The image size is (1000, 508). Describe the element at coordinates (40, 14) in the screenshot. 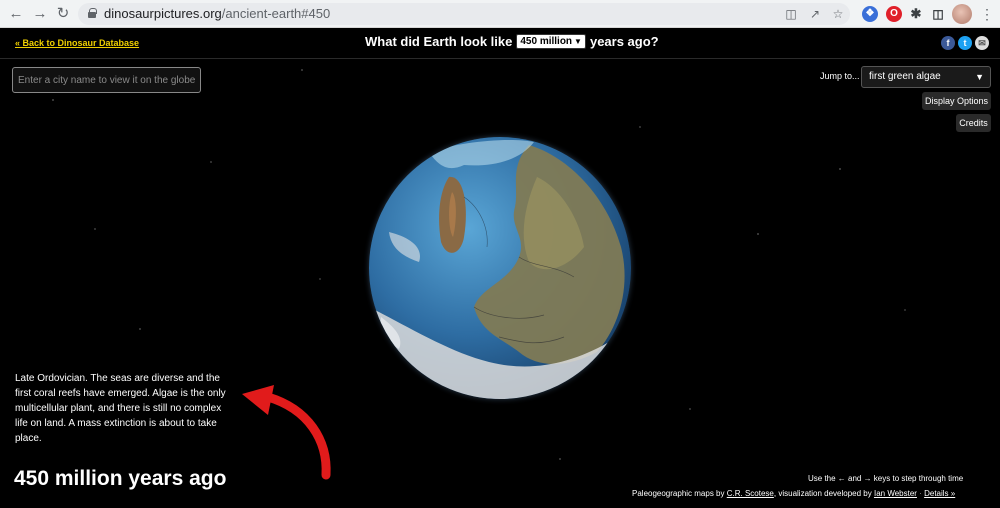

I see `arrow-right-icon: →` at that location.